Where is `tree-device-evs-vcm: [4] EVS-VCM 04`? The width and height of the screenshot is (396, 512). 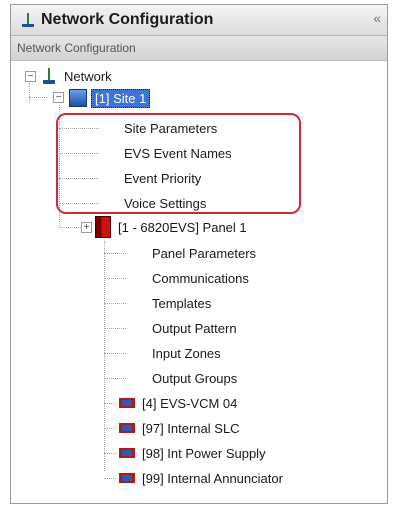 tree-device-evs-vcm: [4] EVS-VCM 04 is located at coordinates (179, 403).